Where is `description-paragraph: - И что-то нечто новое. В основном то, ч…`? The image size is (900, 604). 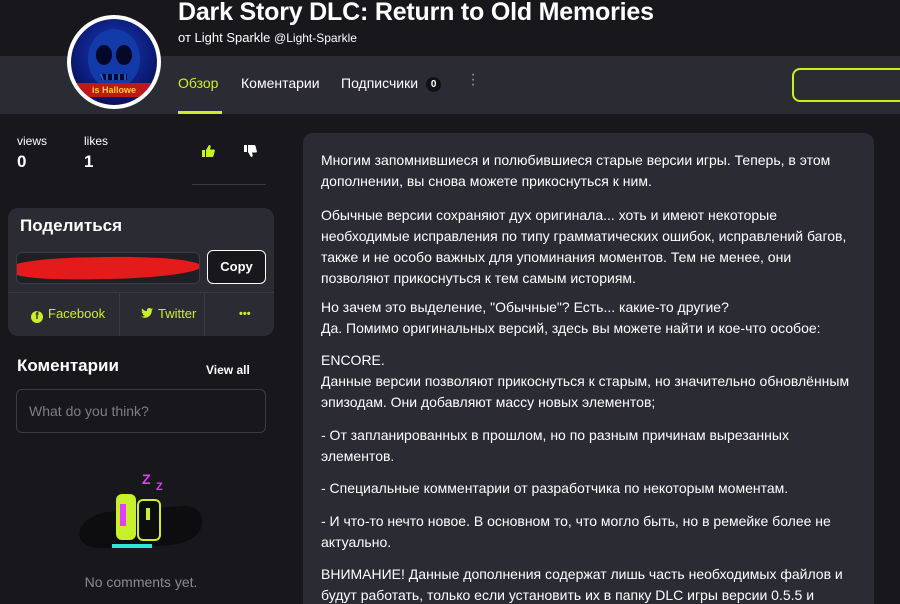 description-paragraph: - И что-то нечто новое. В основном то, ч… is located at coordinates (576, 531).